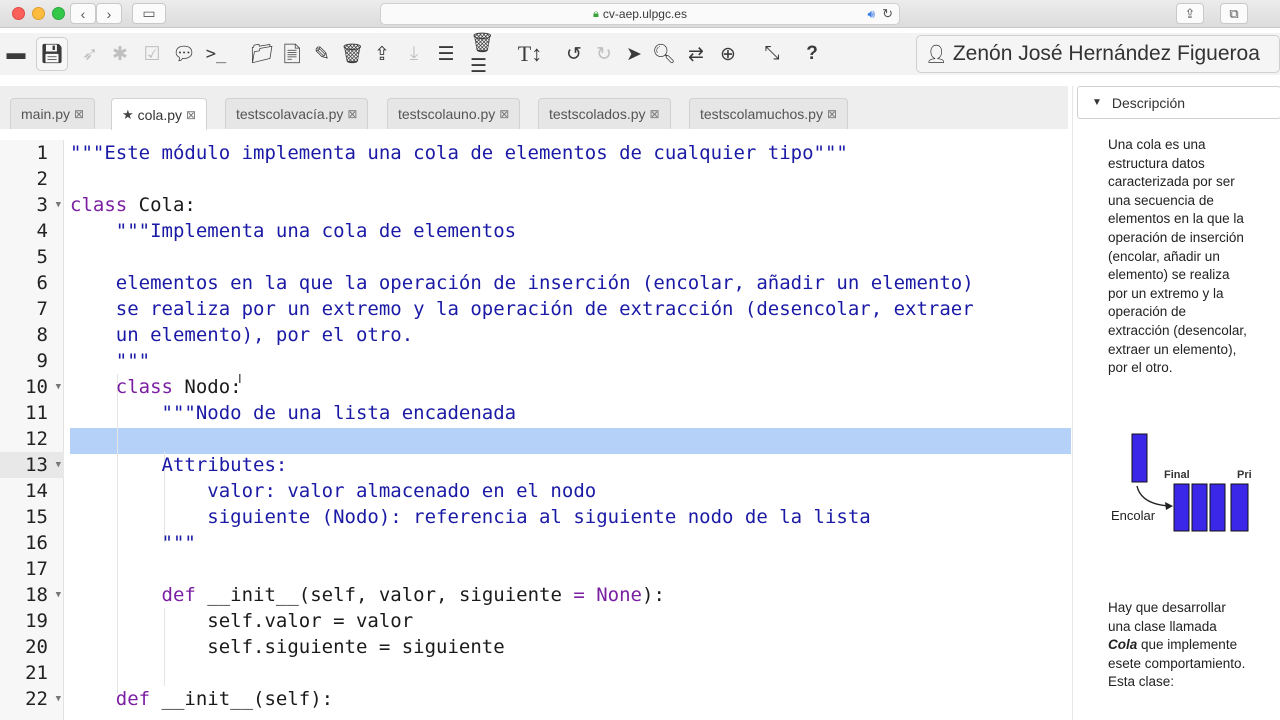 Image resolution: width=1280 pixels, height=720 pixels. Describe the element at coordinates (99, 205) in the screenshot. I see `keyword: class` at that location.